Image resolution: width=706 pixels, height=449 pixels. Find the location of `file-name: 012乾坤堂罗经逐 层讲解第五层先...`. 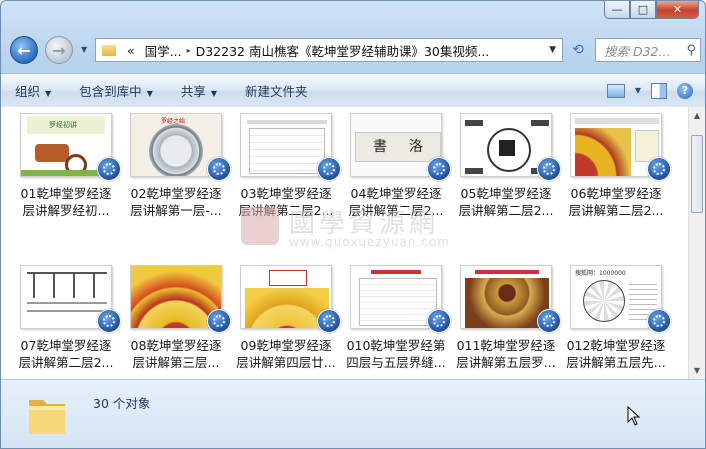

file-name: 012乾坤堂罗经逐 层讲解第五层先... is located at coordinates (616, 354).